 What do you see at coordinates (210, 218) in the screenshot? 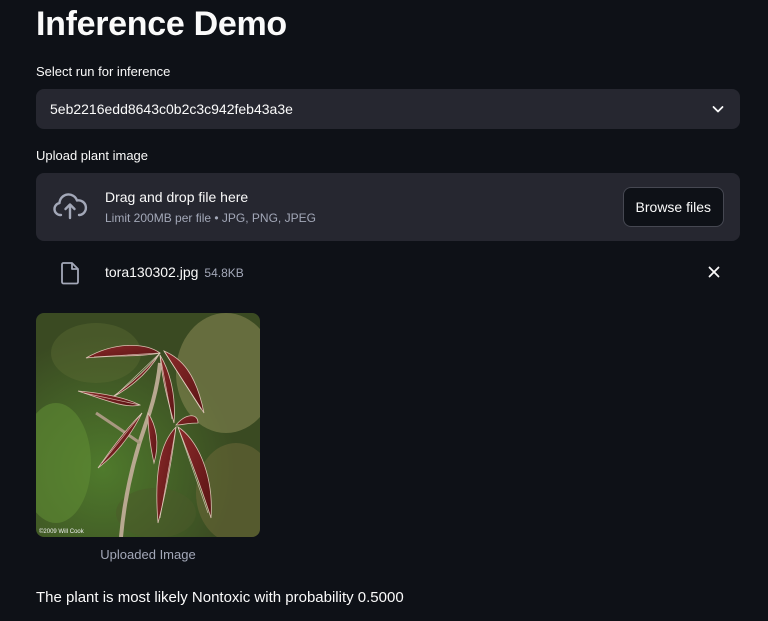
I see `dropzone-limit-text: Limit 200MB per file • JPG, PNG, JPEG` at bounding box center [210, 218].